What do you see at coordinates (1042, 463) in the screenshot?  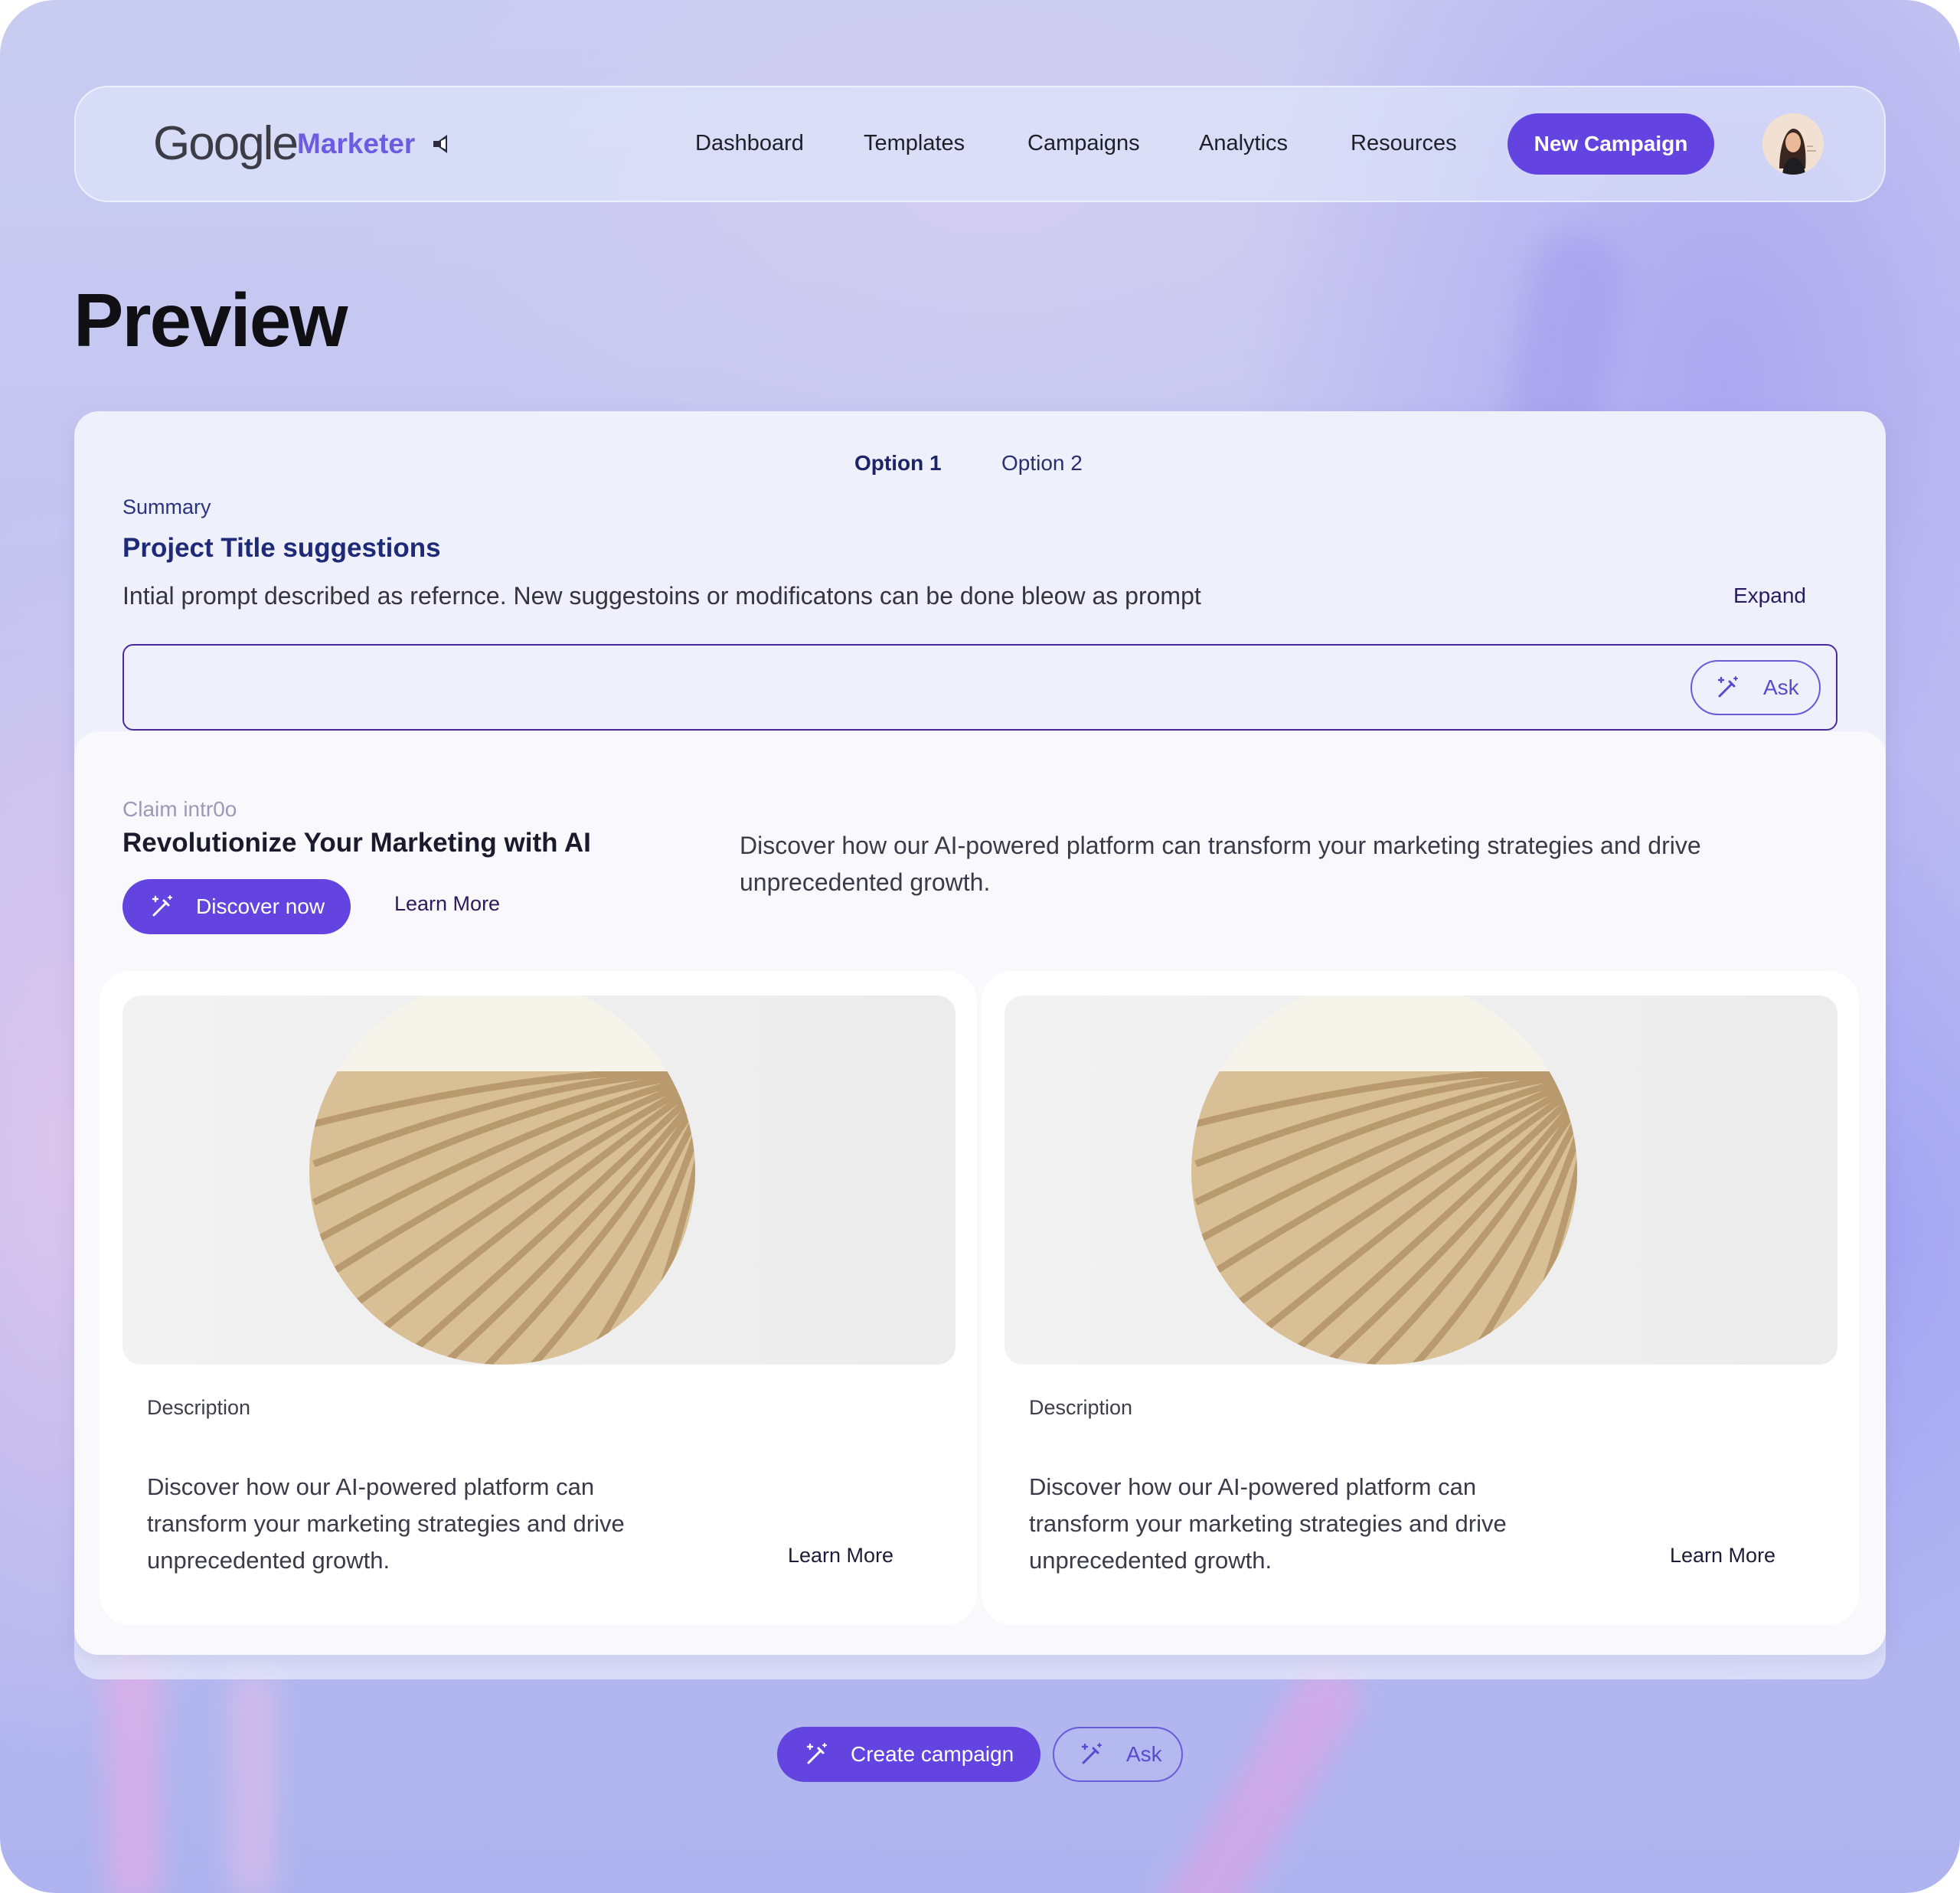 I see `tab-option-2: Option 2` at bounding box center [1042, 463].